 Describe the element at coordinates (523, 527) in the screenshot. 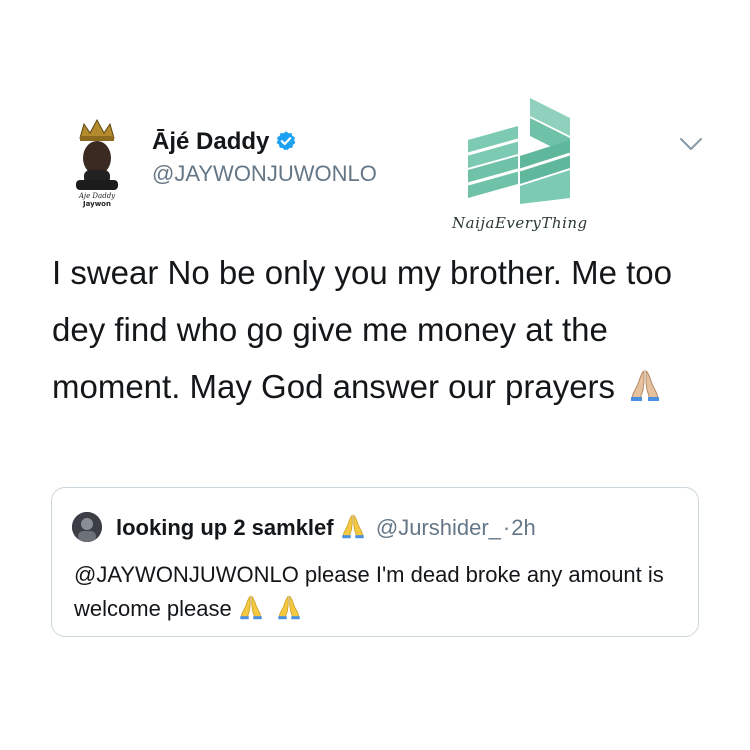

I see `quoted-timestamp: 2h` at that location.